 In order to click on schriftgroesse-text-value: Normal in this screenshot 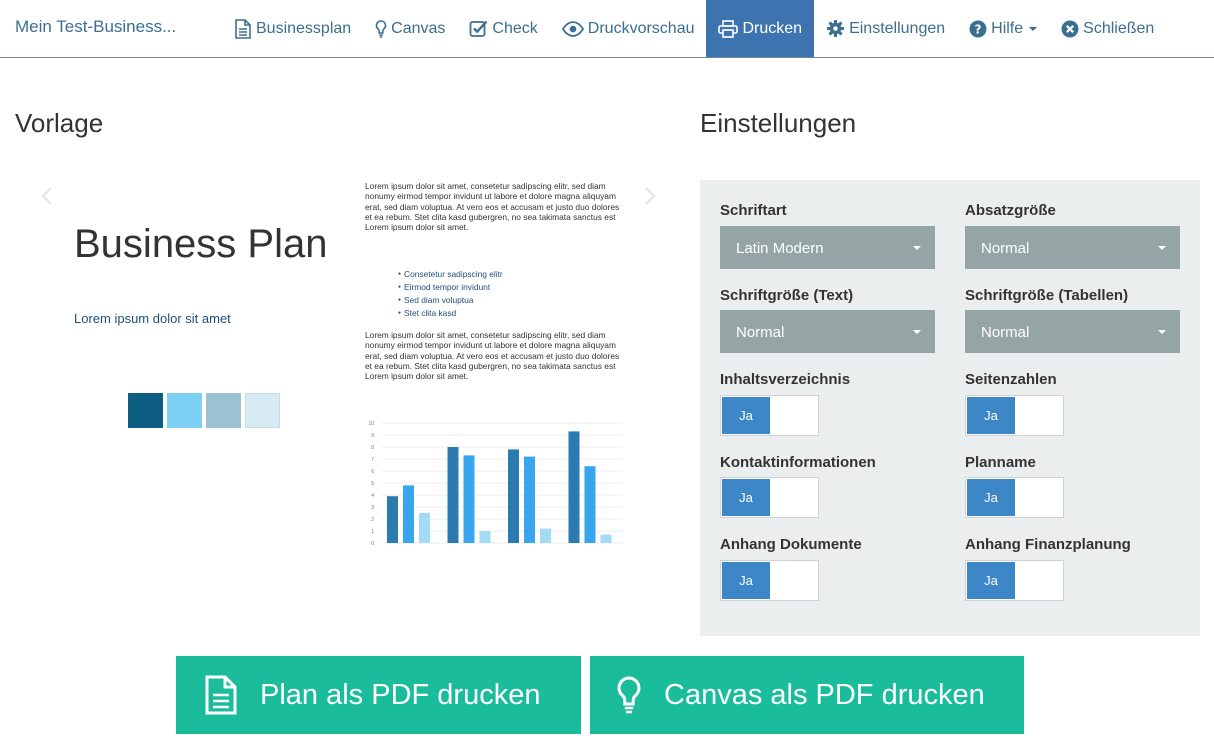, I will do `click(760, 332)`.